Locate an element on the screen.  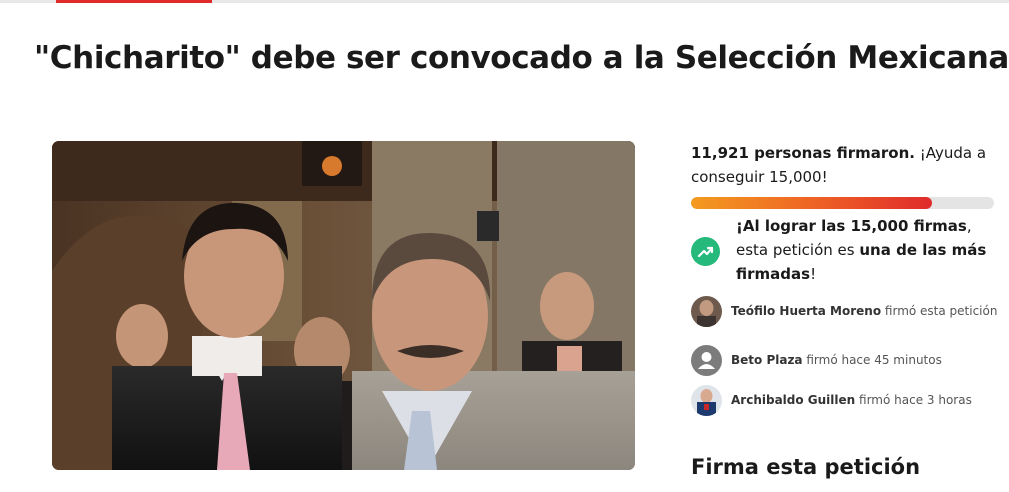
signer-action: firmó hace 45 minutos is located at coordinates (872, 360).